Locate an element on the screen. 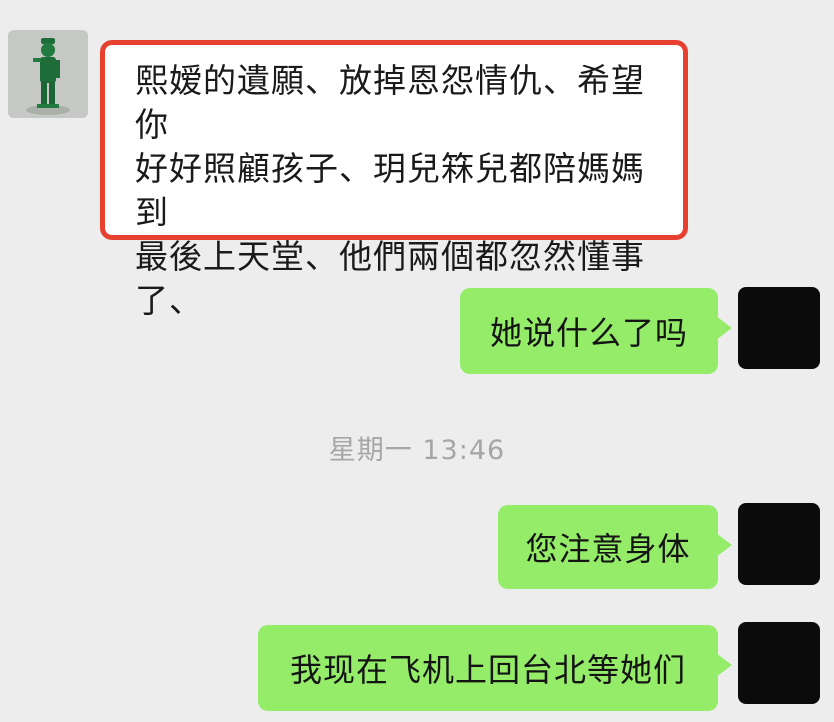 Image resolution: width=834 pixels, height=722 pixels. outgoing-message-text-3: 我现在飞机上回台北等她们 is located at coordinates (487, 670).